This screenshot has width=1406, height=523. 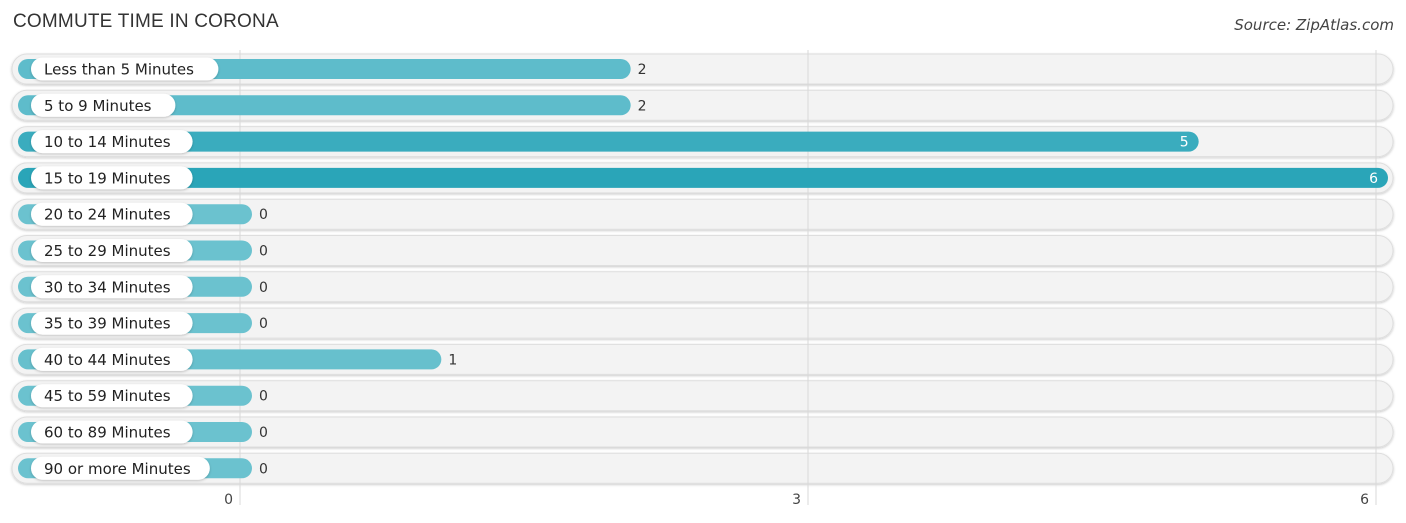 What do you see at coordinates (228, 500) in the screenshot?
I see `x-tick-label: 0` at bounding box center [228, 500].